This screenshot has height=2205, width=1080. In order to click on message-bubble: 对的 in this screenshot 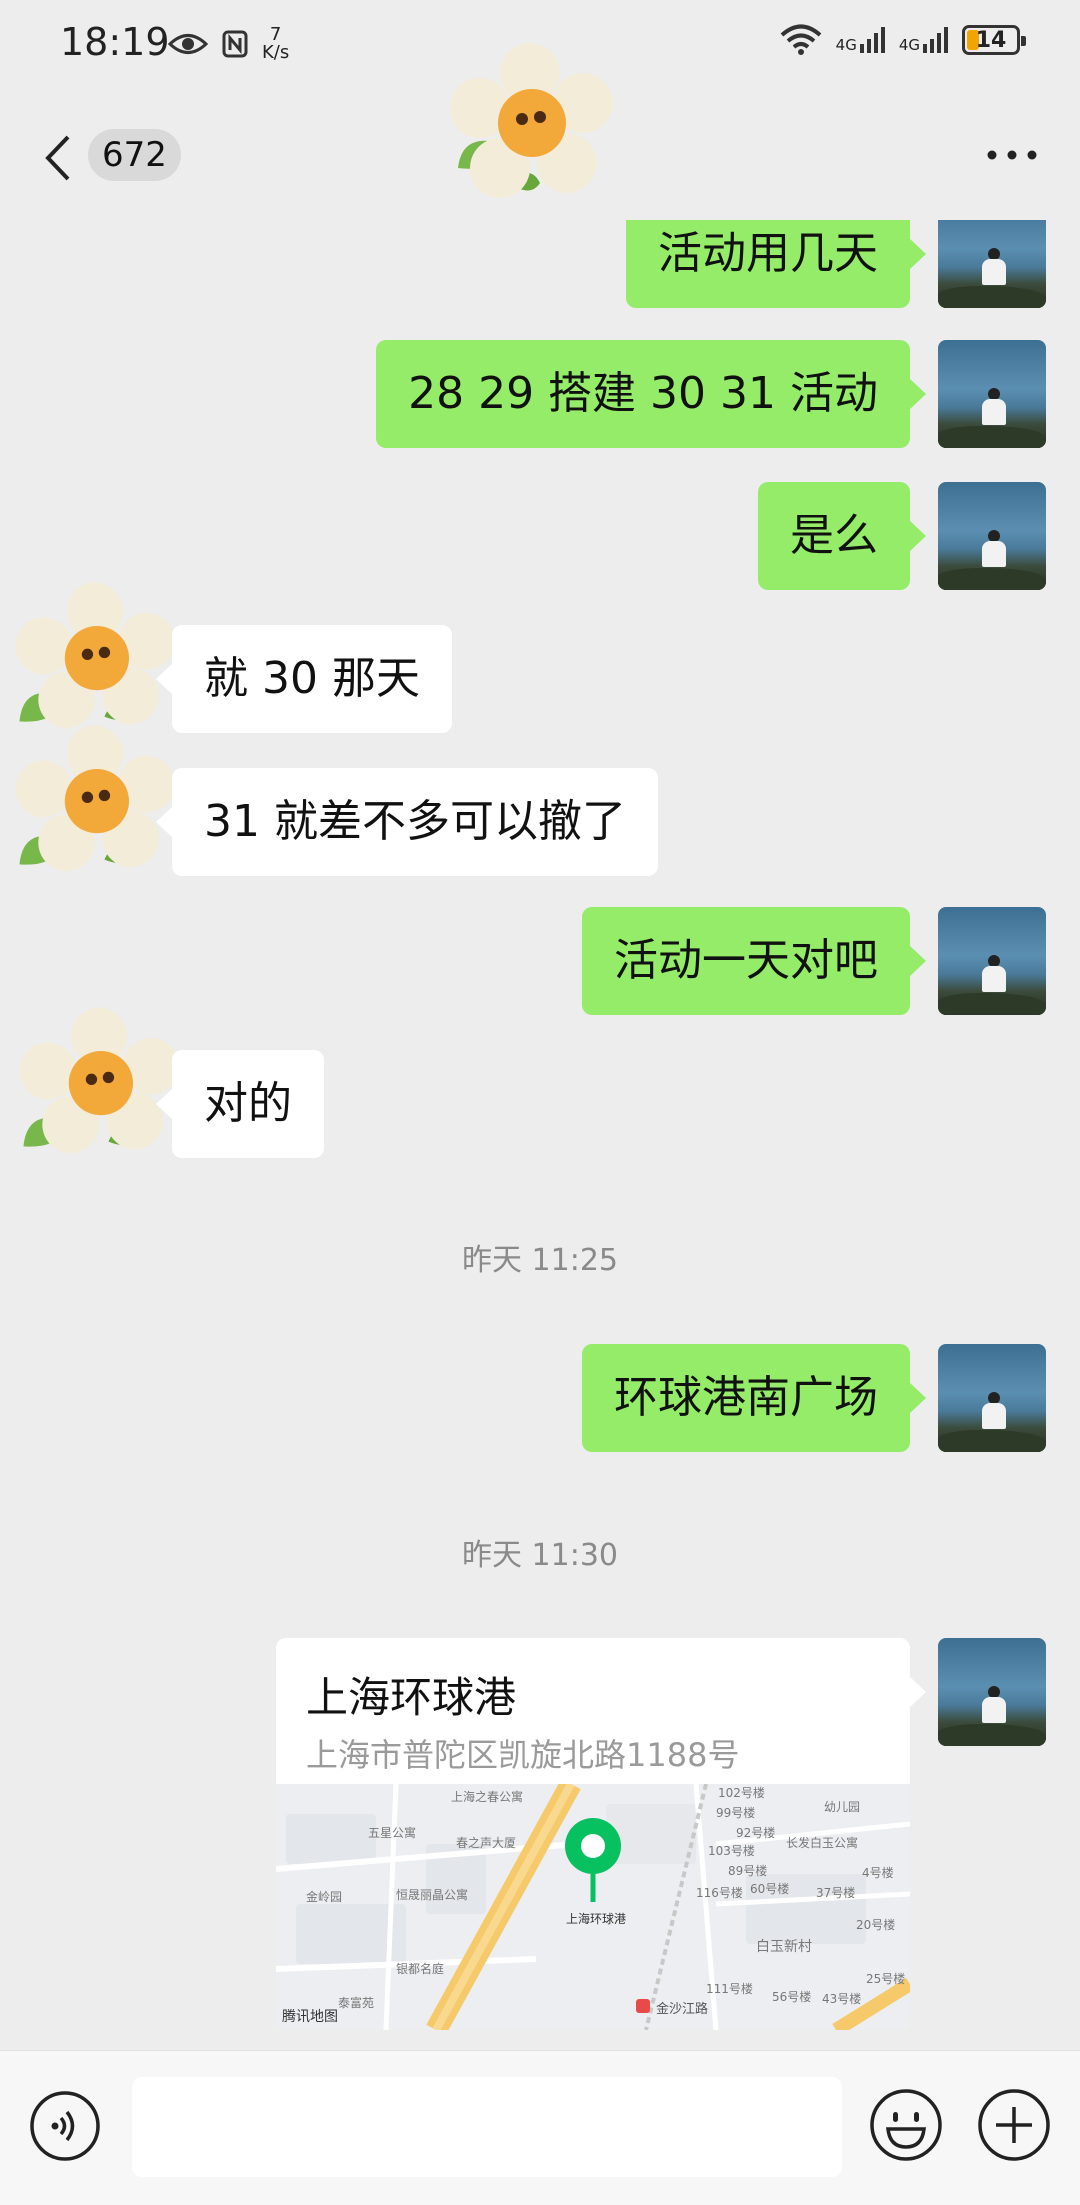, I will do `click(240, 1104)`.